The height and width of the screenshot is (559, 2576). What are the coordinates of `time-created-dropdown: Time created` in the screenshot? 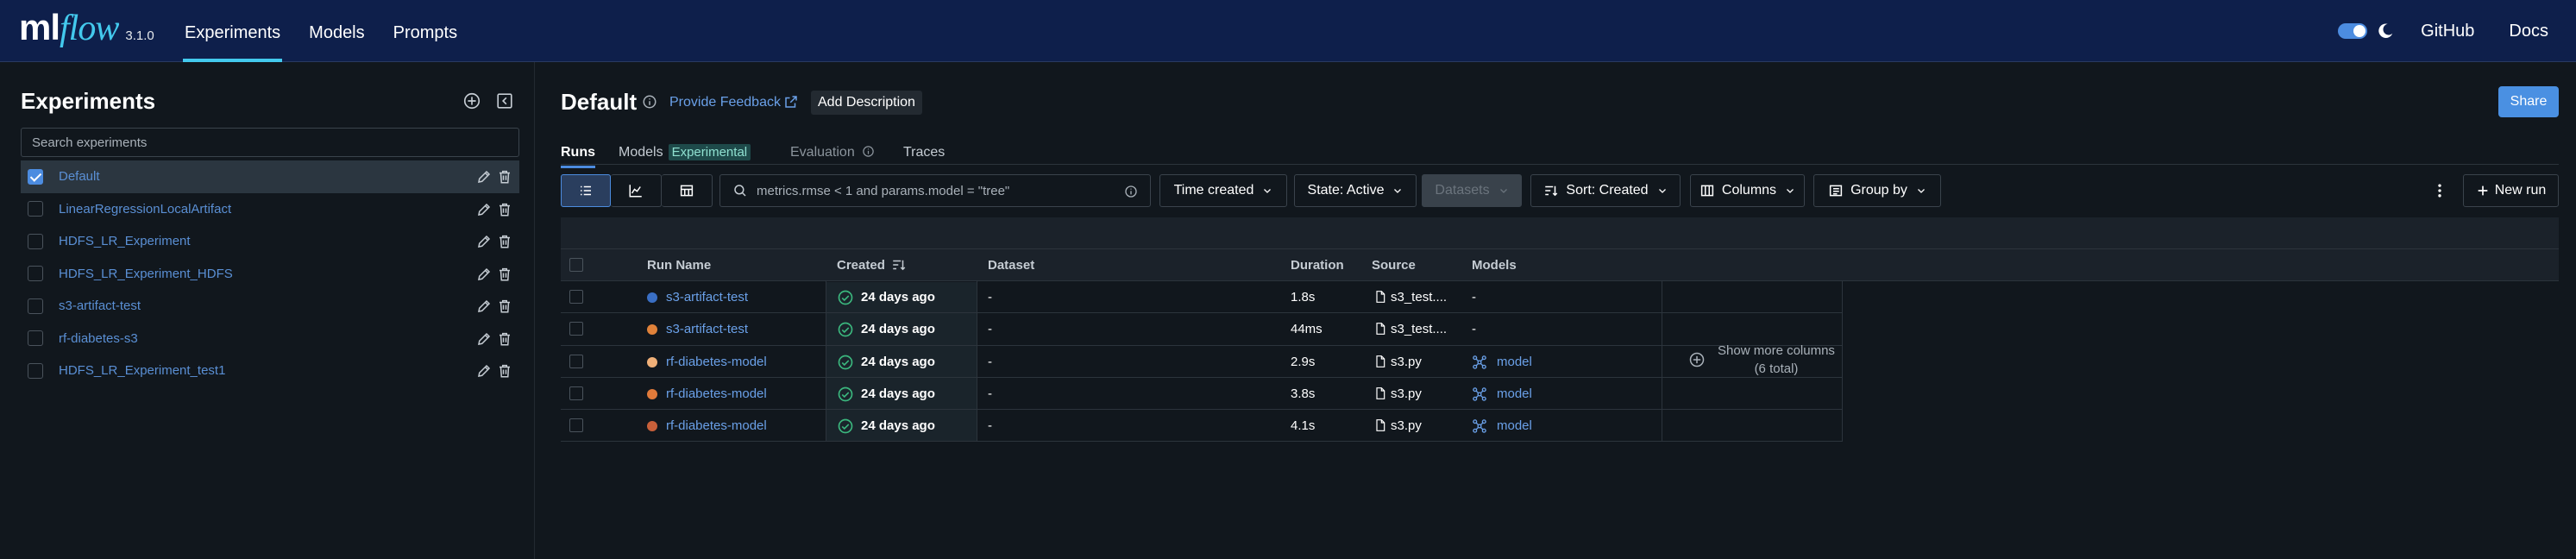 It's located at (1223, 190).